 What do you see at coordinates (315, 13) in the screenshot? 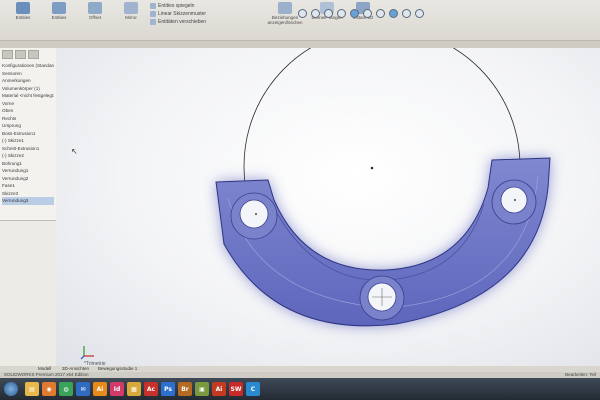
I see `zoom-area-icon` at bounding box center [315, 13].